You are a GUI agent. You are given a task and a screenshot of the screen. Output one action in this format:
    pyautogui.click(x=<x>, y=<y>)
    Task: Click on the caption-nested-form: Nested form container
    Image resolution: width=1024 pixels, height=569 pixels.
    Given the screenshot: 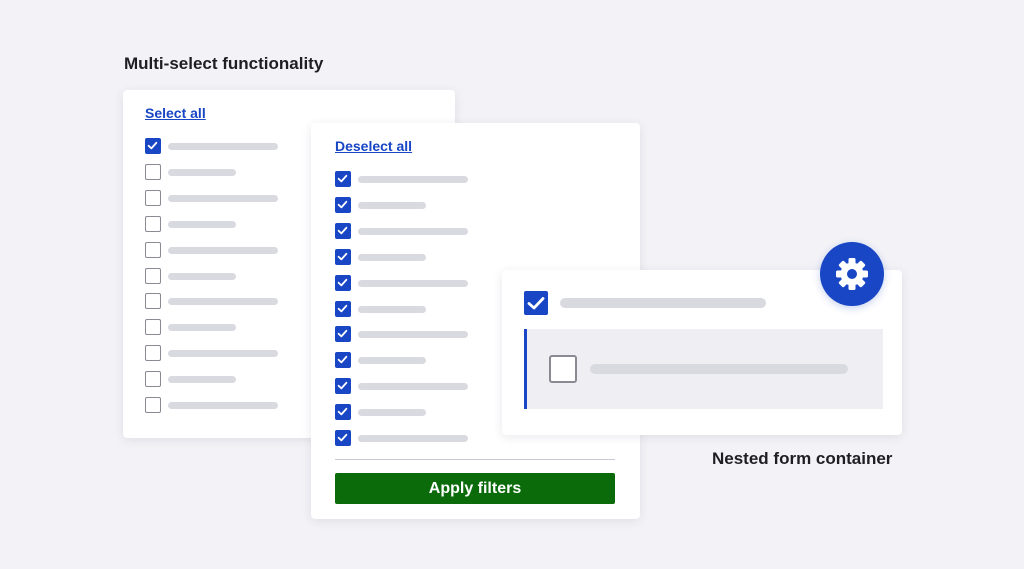 What is the action you would take?
    pyautogui.click(x=802, y=458)
    